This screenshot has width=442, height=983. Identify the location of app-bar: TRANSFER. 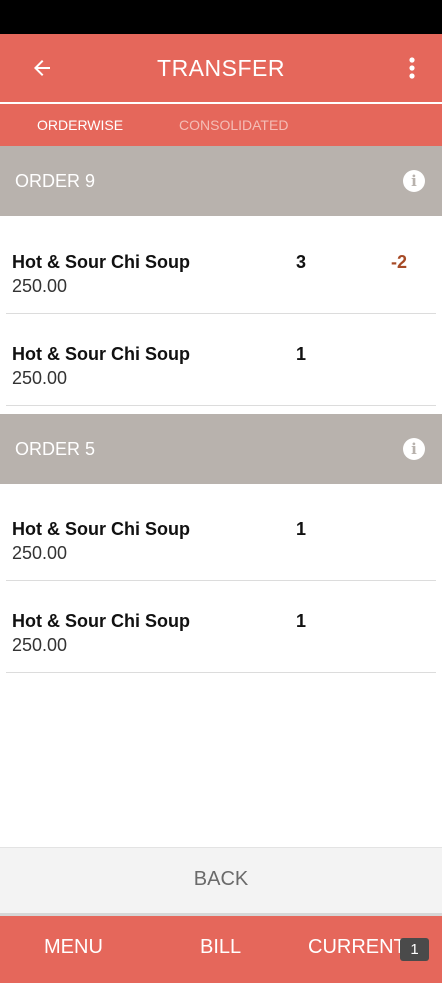
(221, 68).